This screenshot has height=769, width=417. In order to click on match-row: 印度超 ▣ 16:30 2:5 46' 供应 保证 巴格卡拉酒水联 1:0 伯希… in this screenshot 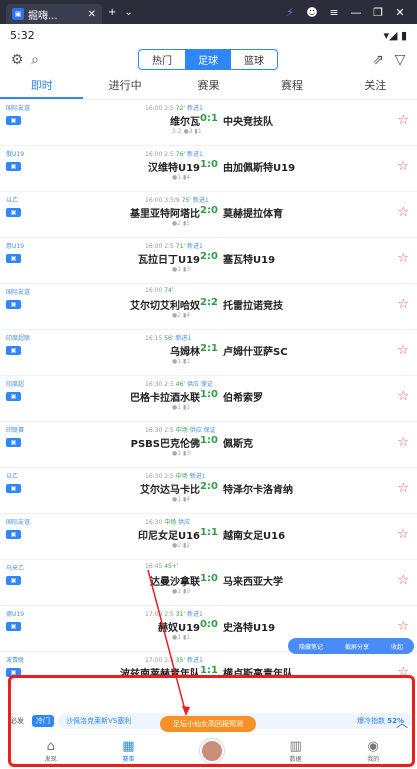, I will do `click(208, 399)`.